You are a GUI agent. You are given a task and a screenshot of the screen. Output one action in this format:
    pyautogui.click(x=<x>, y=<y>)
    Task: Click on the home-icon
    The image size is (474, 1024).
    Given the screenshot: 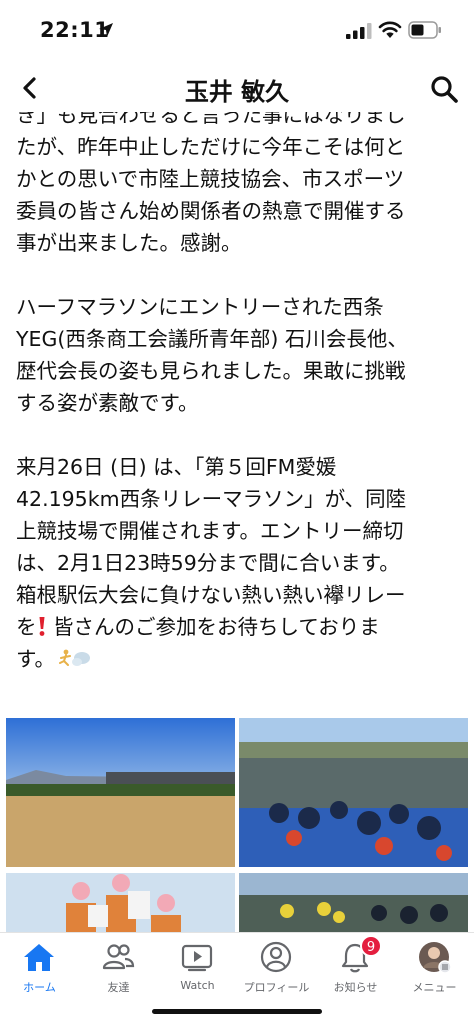 What is the action you would take?
    pyautogui.click(x=39, y=957)
    